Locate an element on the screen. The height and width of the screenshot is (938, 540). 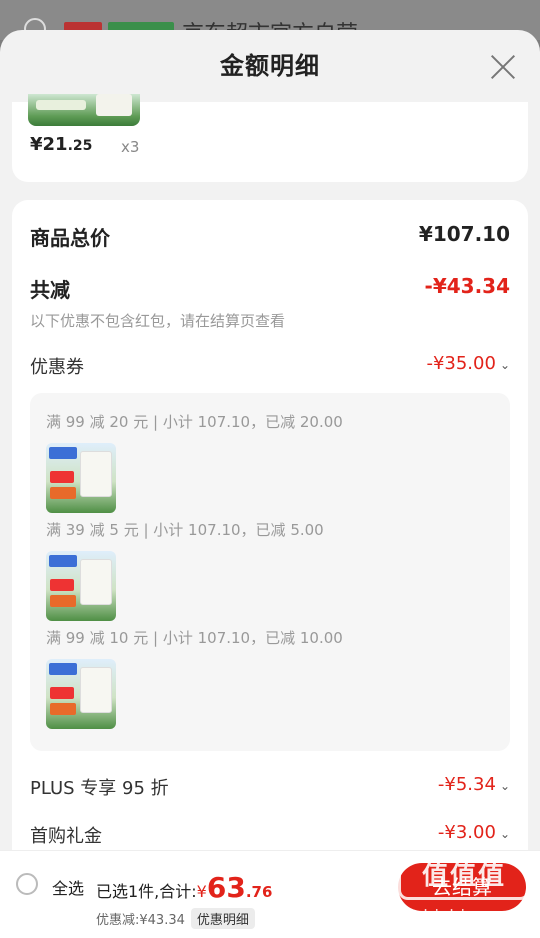
discount-summary: 优惠减:¥43.34 优惠明细 is located at coordinates (175, 918).